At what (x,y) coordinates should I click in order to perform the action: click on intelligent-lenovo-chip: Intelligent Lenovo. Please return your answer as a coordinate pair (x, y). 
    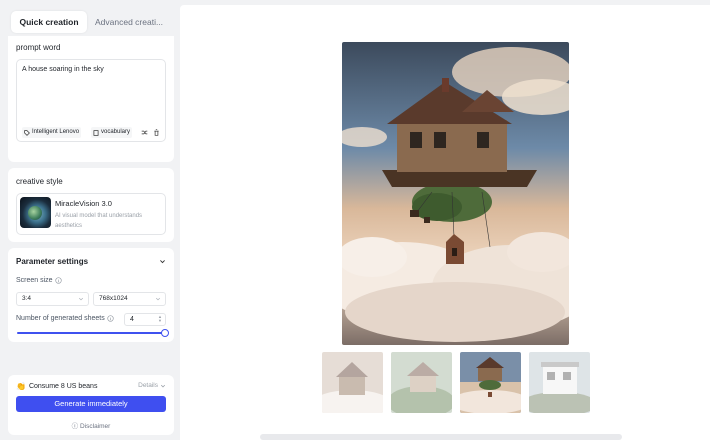
    Looking at the image, I should click on (52, 132).